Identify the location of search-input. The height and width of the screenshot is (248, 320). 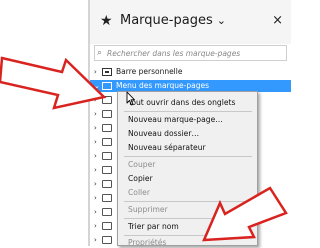
(196, 53).